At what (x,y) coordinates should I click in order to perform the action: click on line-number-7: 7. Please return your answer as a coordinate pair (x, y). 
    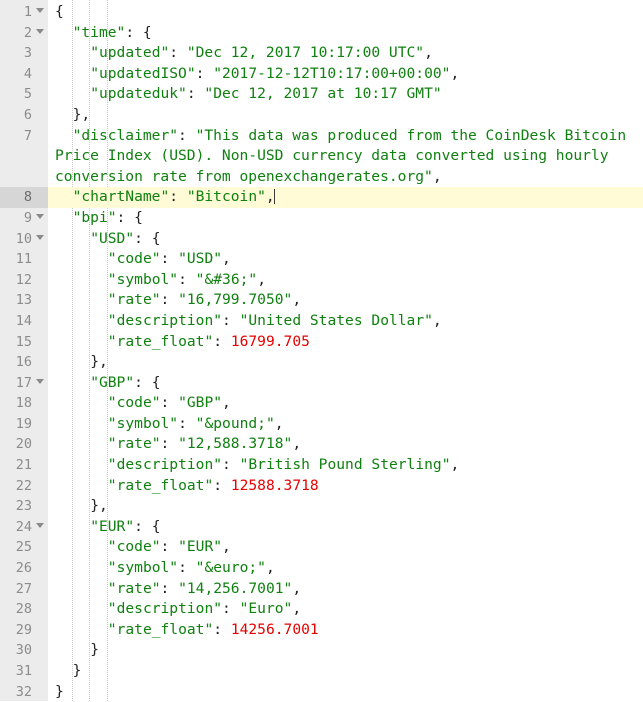
    Looking at the image, I should click on (24, 136).